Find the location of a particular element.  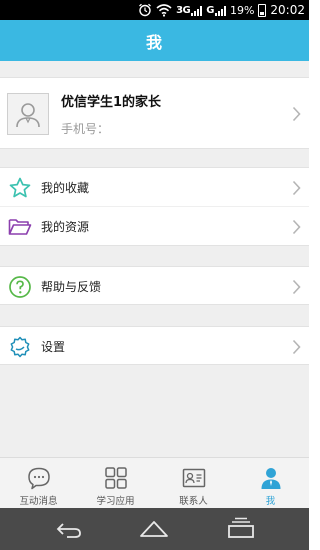

avatar is located at coordinates (28, 114).